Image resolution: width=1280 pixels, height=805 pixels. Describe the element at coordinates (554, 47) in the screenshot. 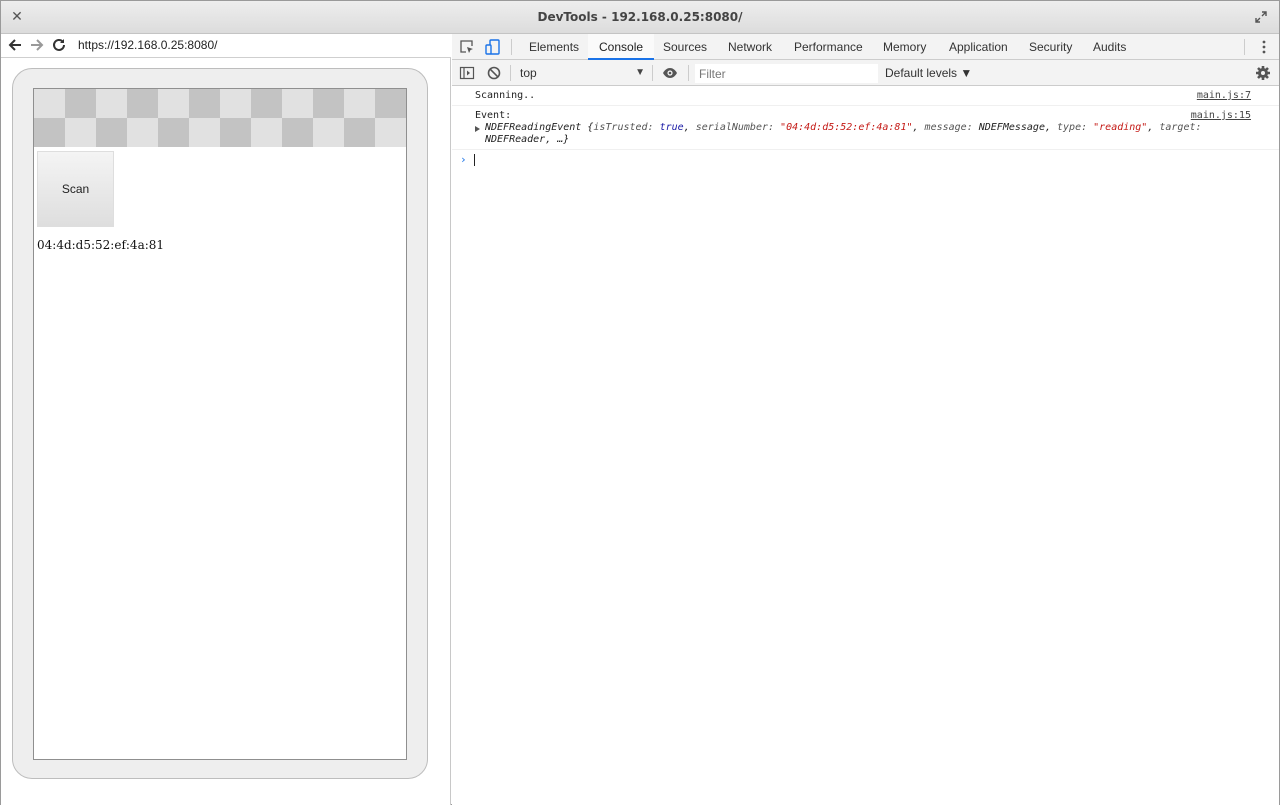

I see `tab-elements: Elements` at that location.